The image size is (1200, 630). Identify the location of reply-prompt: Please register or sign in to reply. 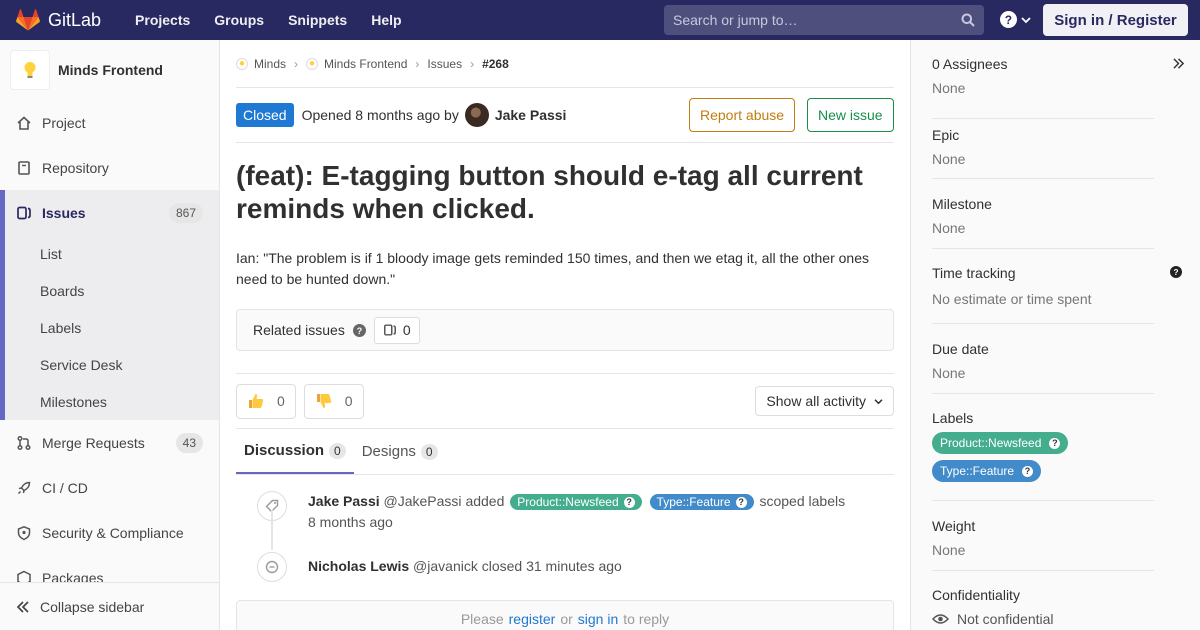
(565, 615).